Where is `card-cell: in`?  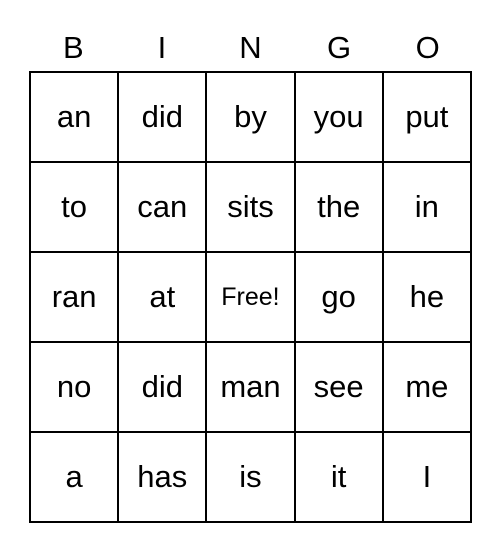
card-cell: in is located at coordinates (427, 207).